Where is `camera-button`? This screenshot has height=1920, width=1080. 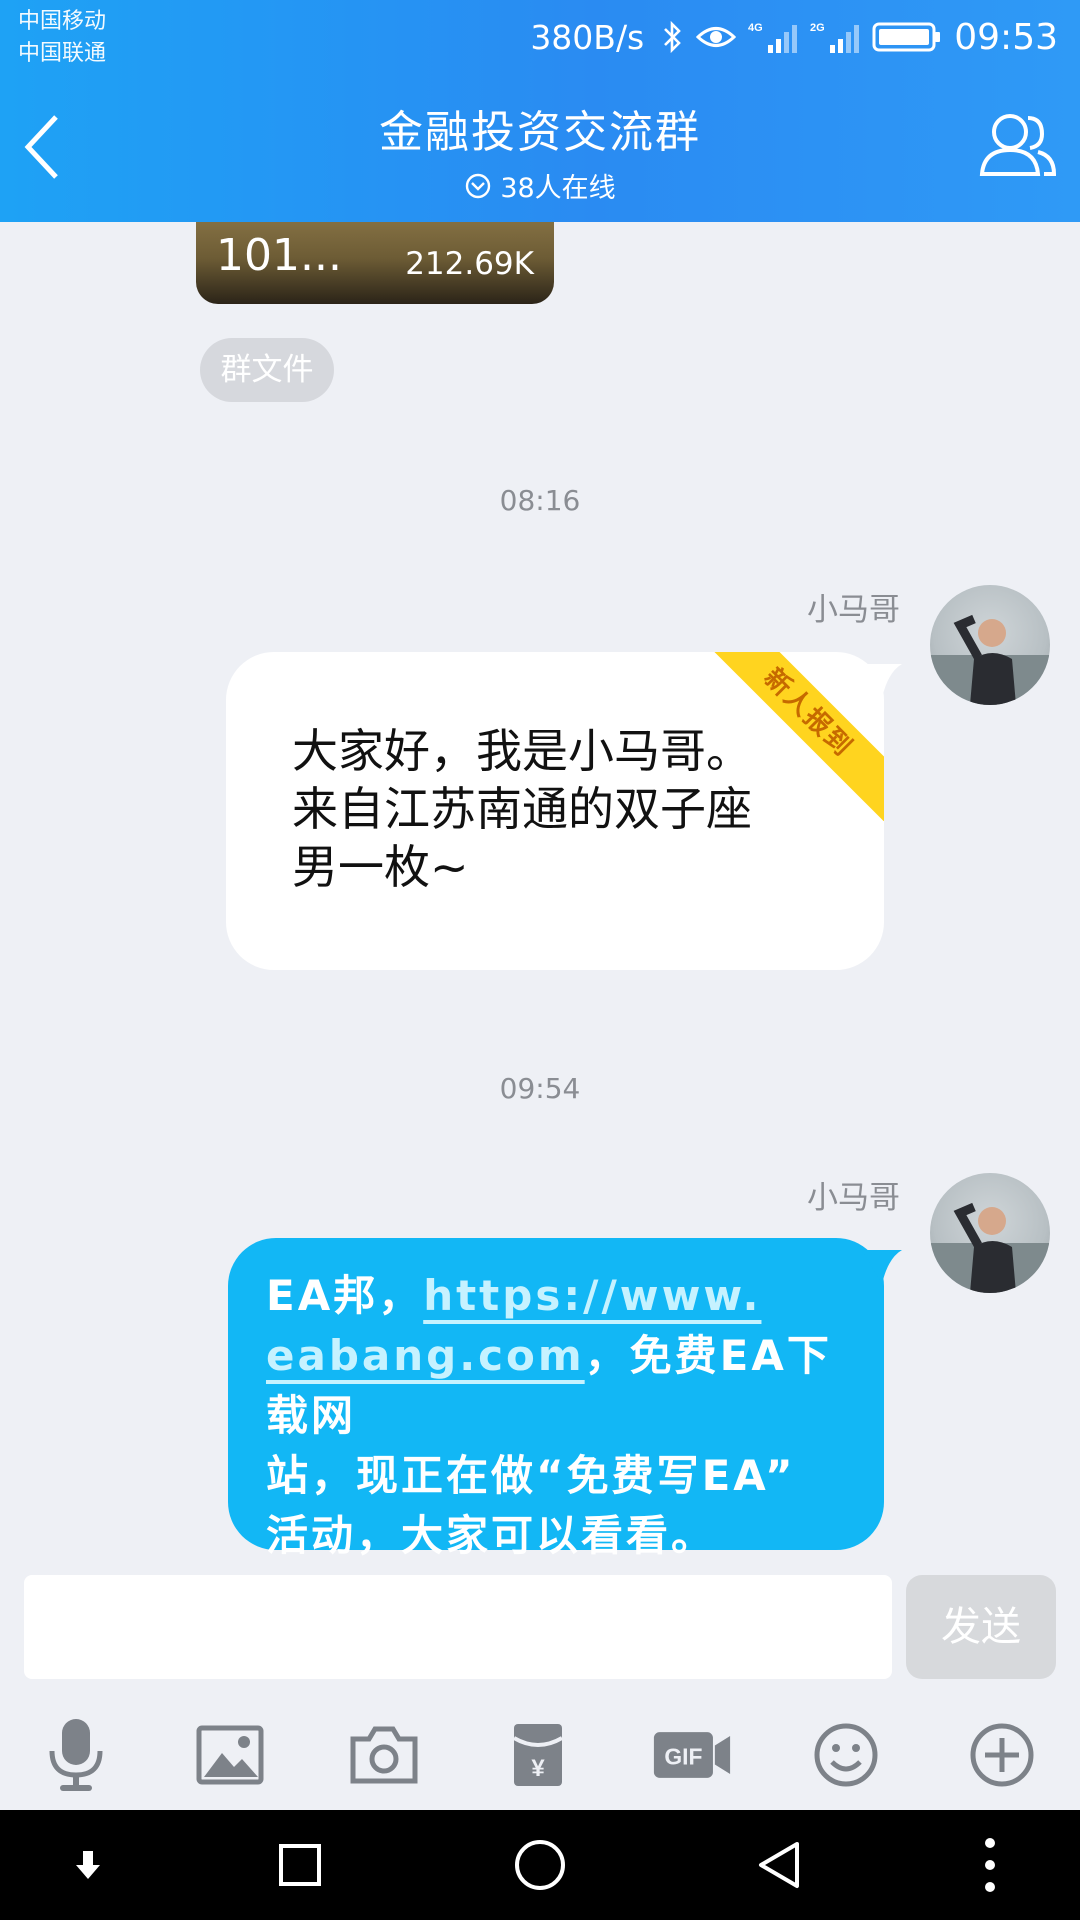 camera-button is located at coordinates (384, 1755).